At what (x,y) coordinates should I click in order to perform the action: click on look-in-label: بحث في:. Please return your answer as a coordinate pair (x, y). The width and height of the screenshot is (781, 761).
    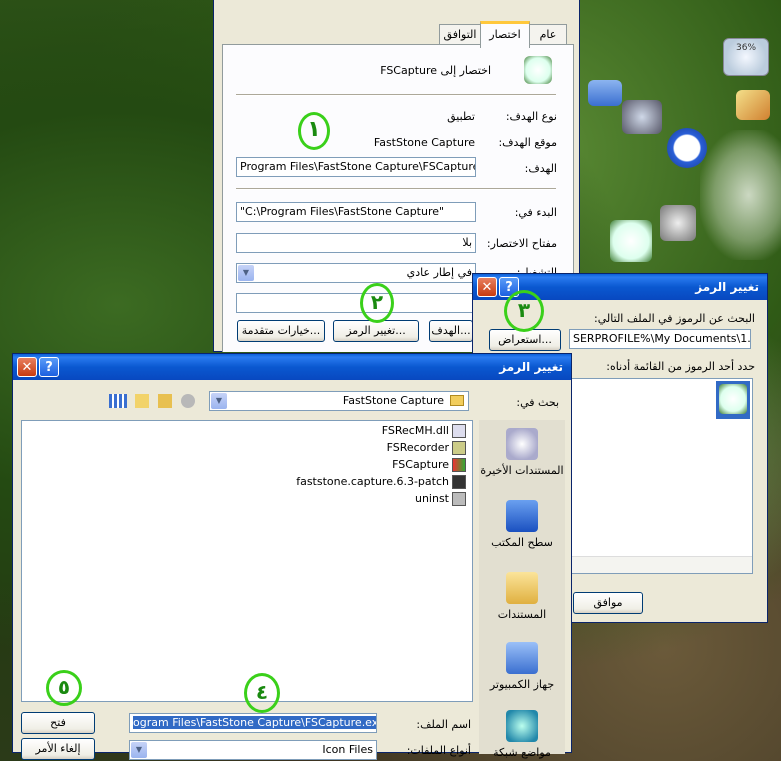
    Looking at the image, I should click on (537, 402).